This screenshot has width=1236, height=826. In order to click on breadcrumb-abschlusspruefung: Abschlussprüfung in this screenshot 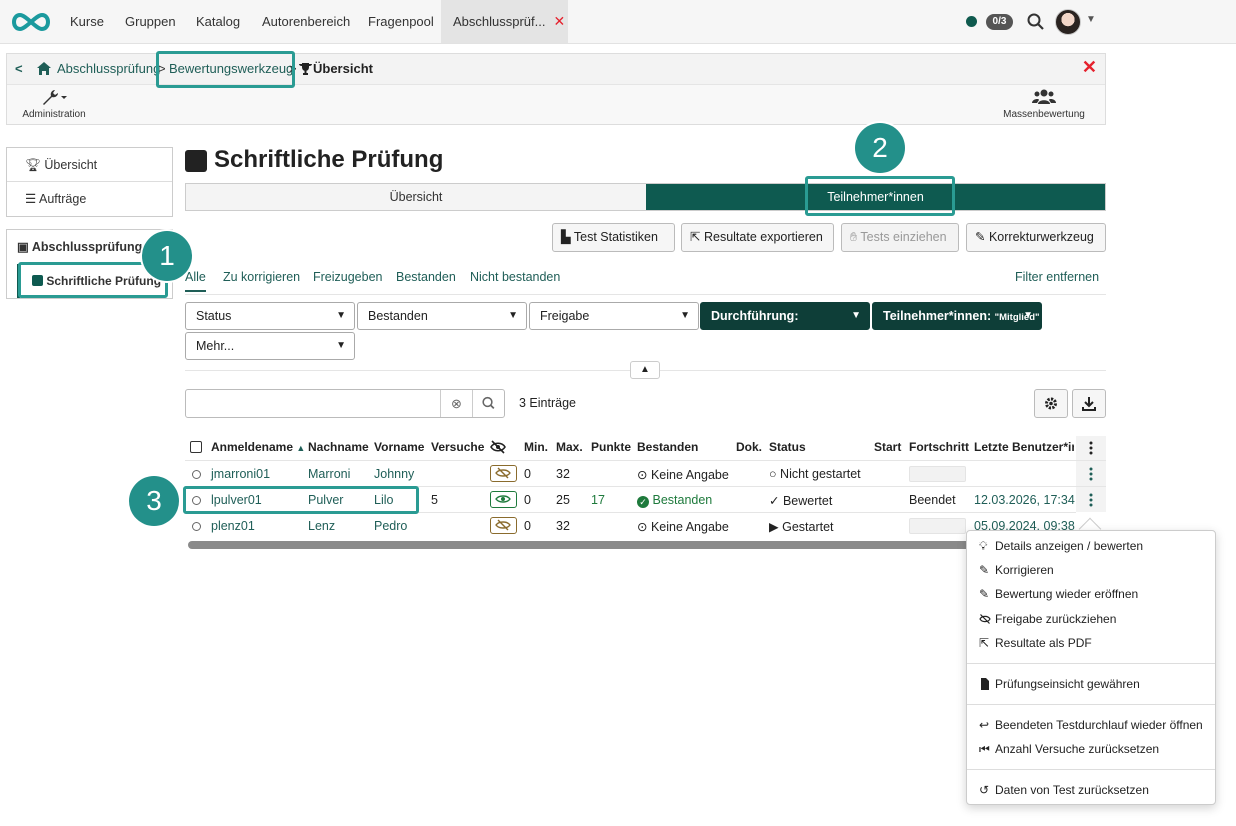, I will do `click(108, 68)`.